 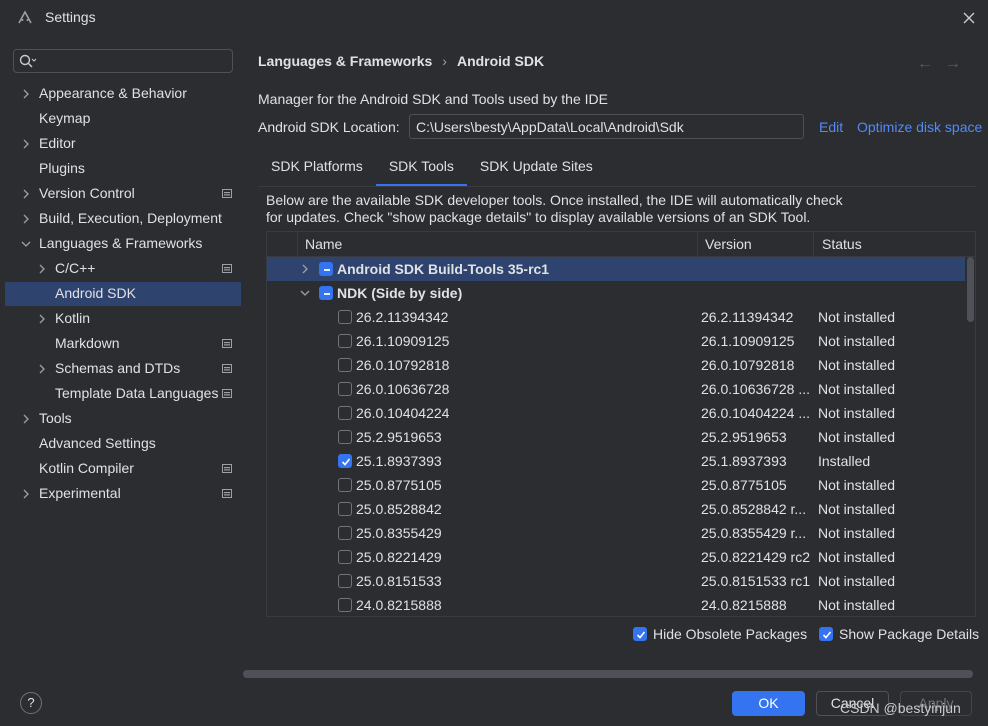 What do you see at coordinates (606, 126) in the screenshot?
I see `sdk-location-field` at bounding box center [606, 126].